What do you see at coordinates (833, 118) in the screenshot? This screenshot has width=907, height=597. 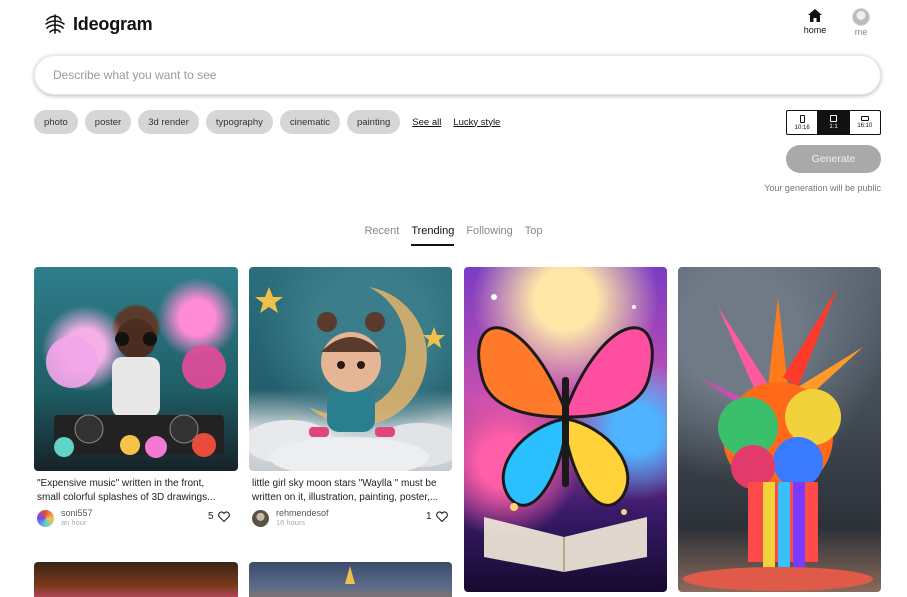 I see `square-ratio-icon` at bounding box center [833, 118].